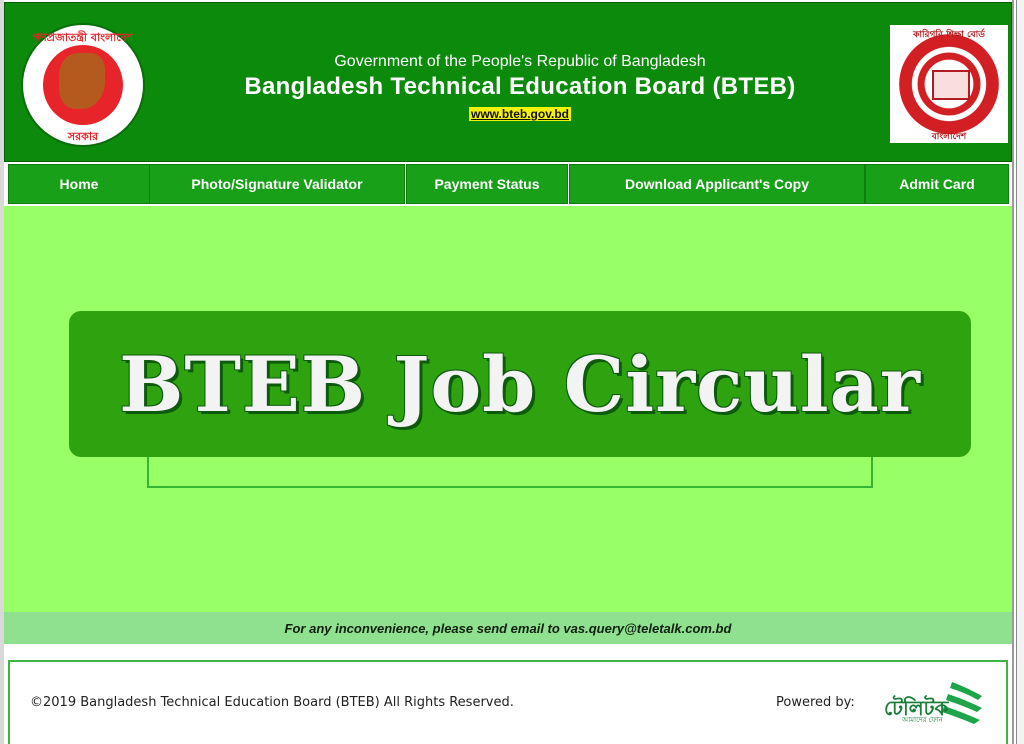 This screenshot has height=744, width=1024. I want to click on nav-home: Home, so click(79, 184).